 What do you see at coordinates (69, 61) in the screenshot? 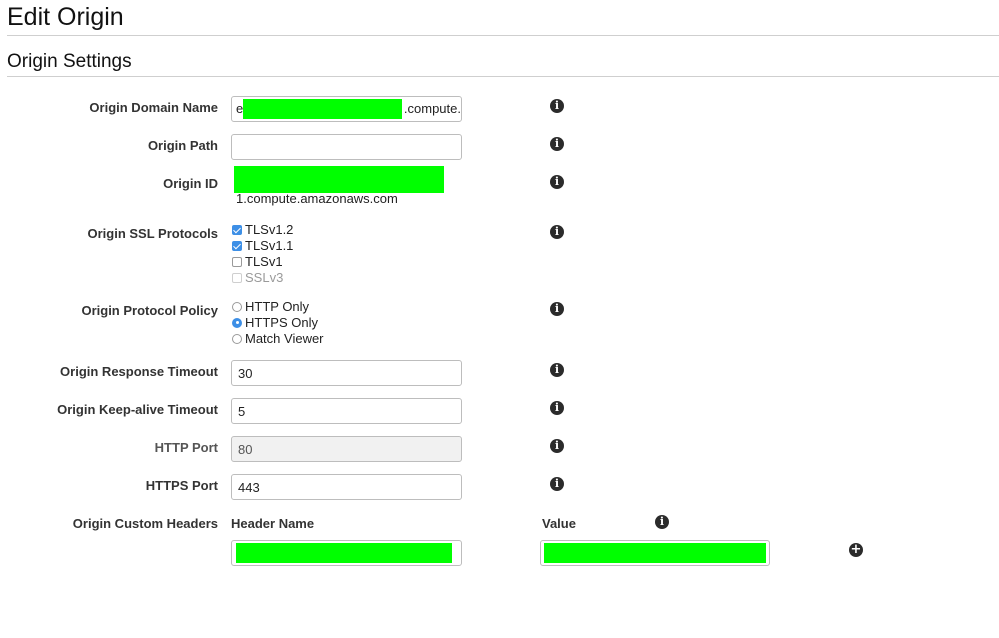
I see `section-title: Origin Settings` at bounding box center [69, 61].